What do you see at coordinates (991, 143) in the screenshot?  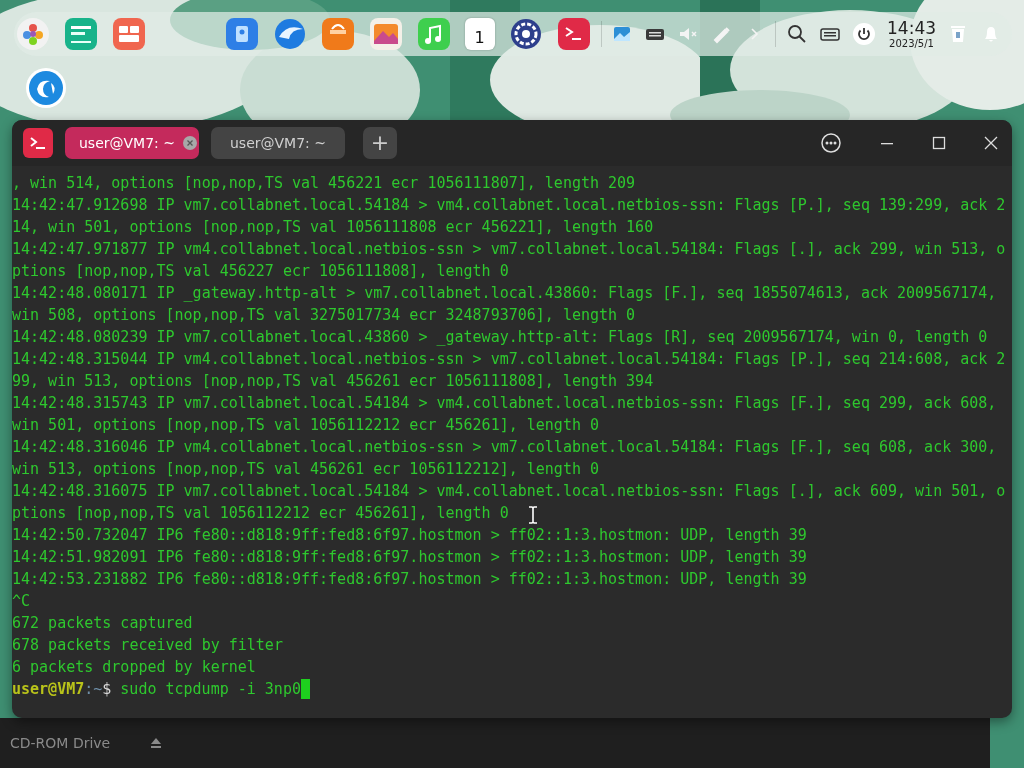 I see `close-icon` at bounding box center [991, 143].